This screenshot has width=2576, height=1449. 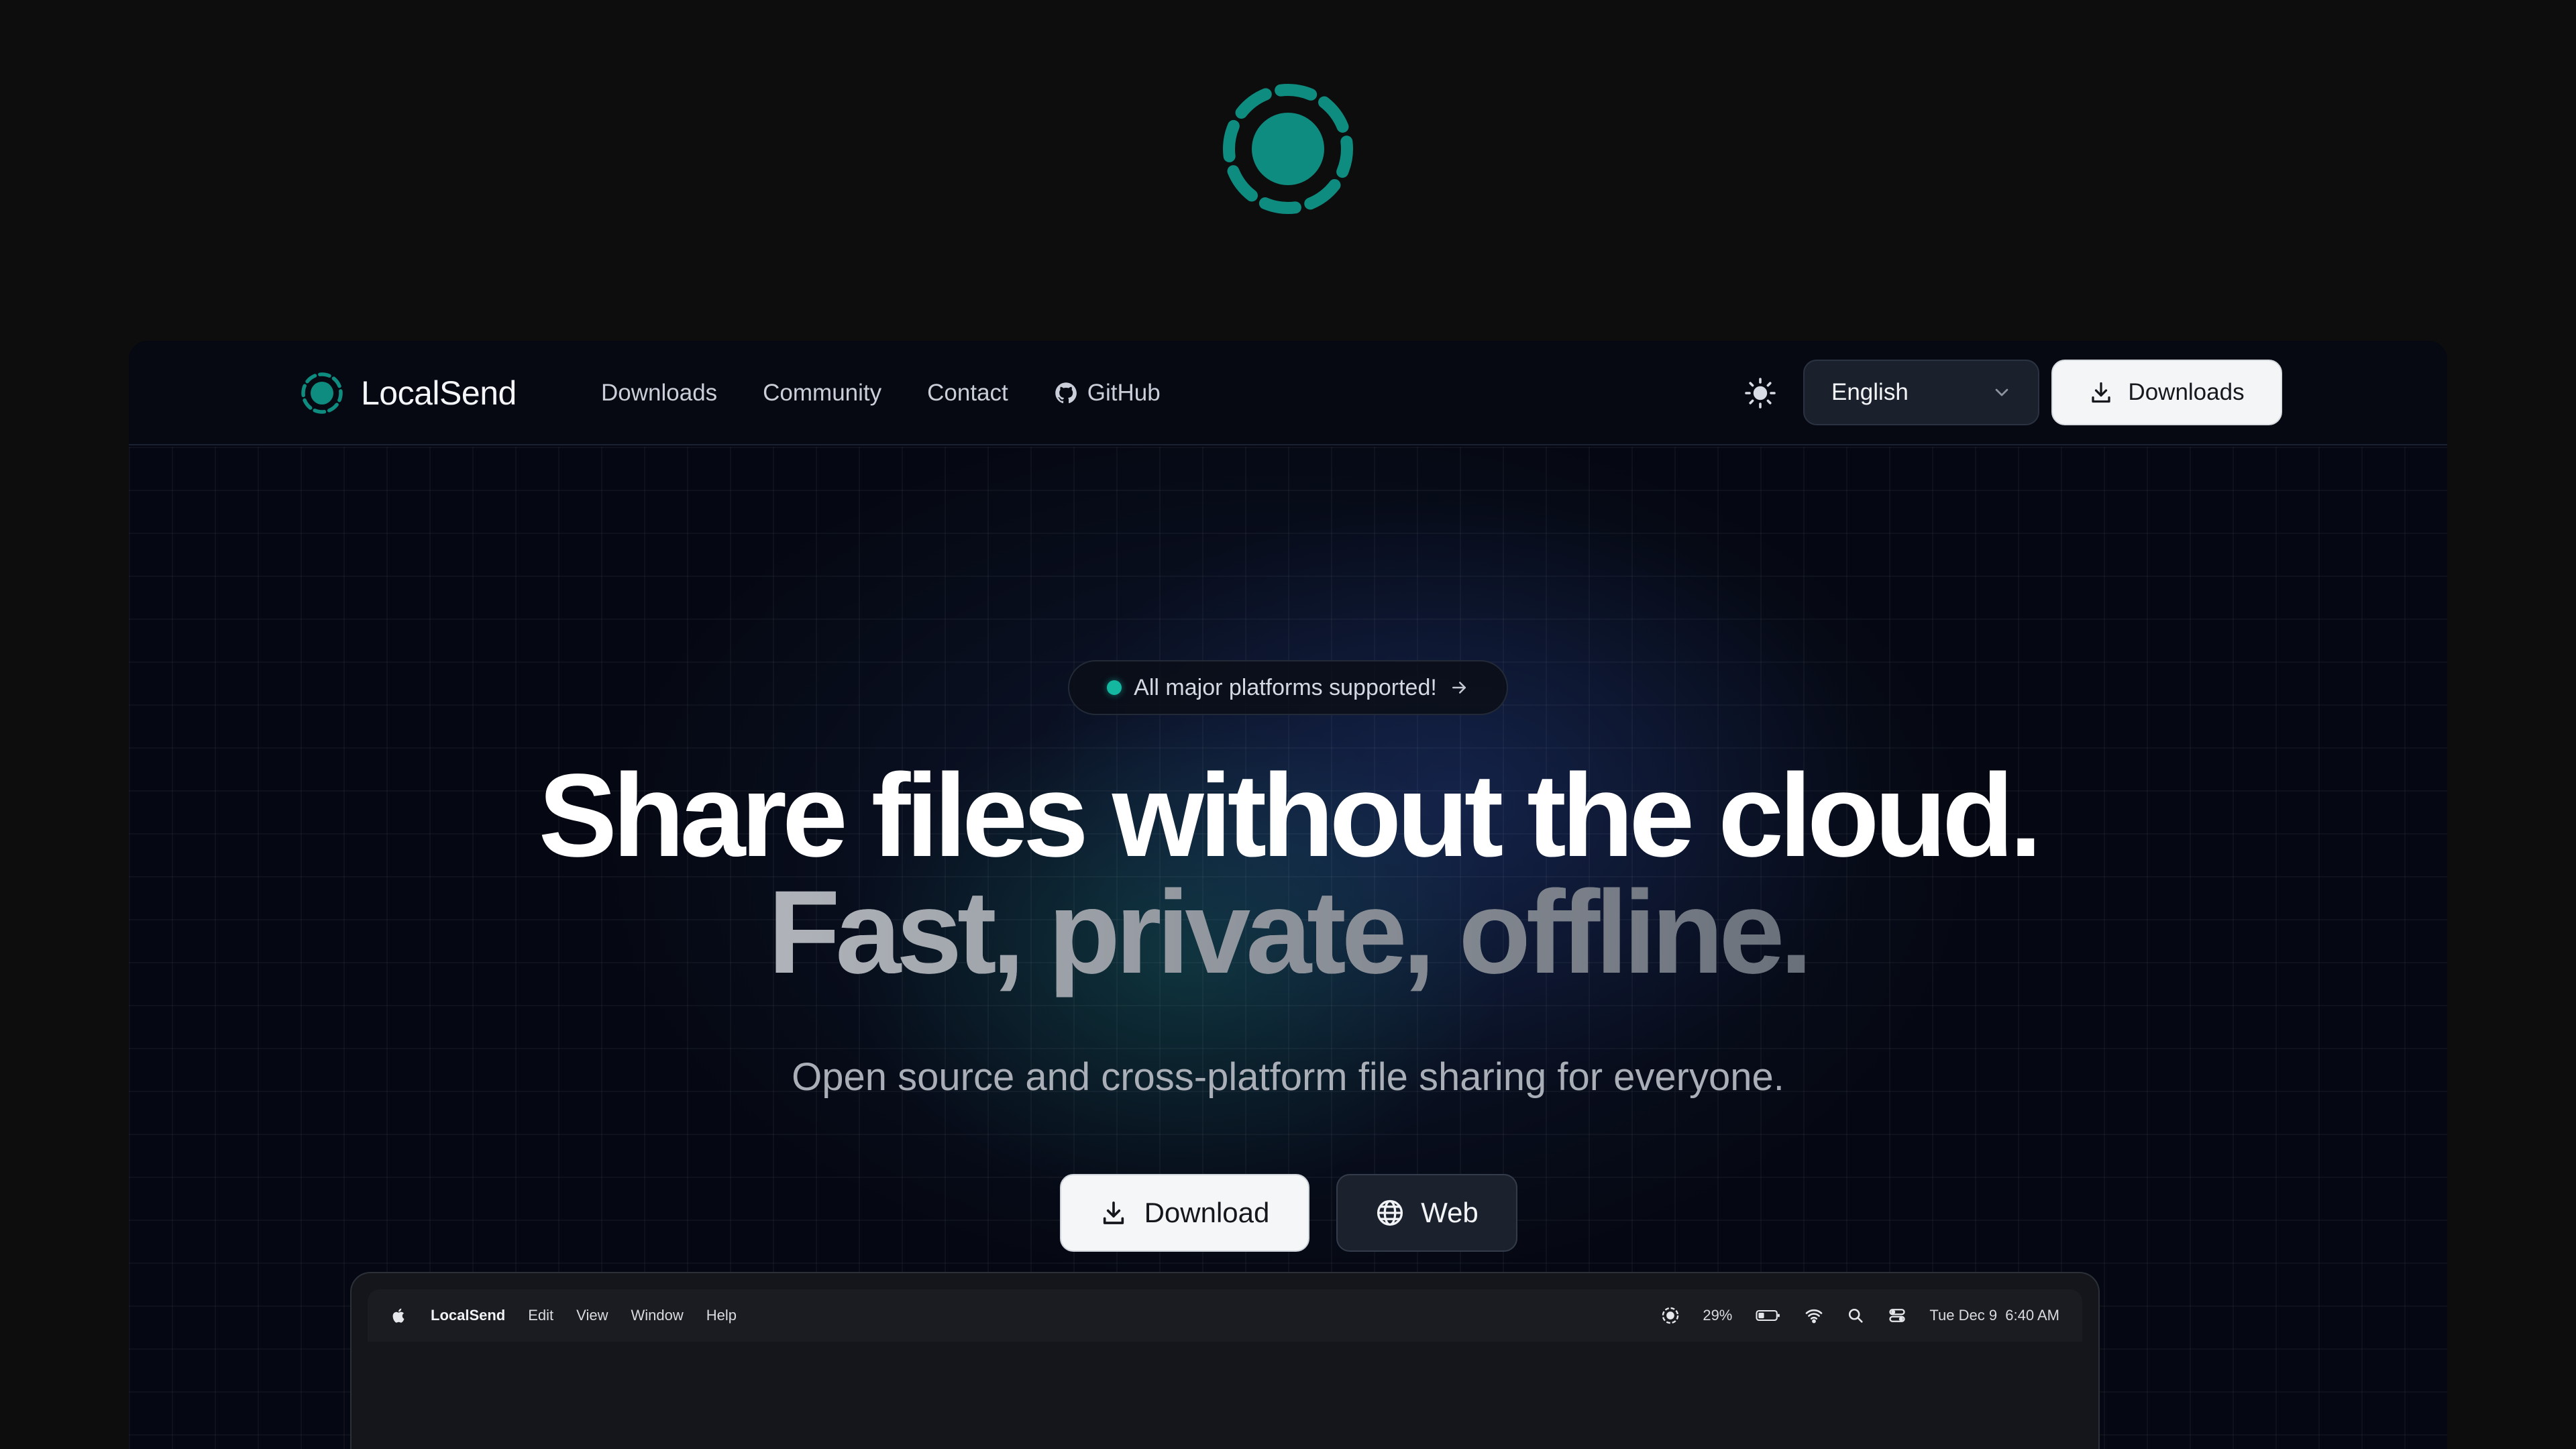 I want to click on hero-headline: Share files without the cloud., so click(x=1290, y=815).